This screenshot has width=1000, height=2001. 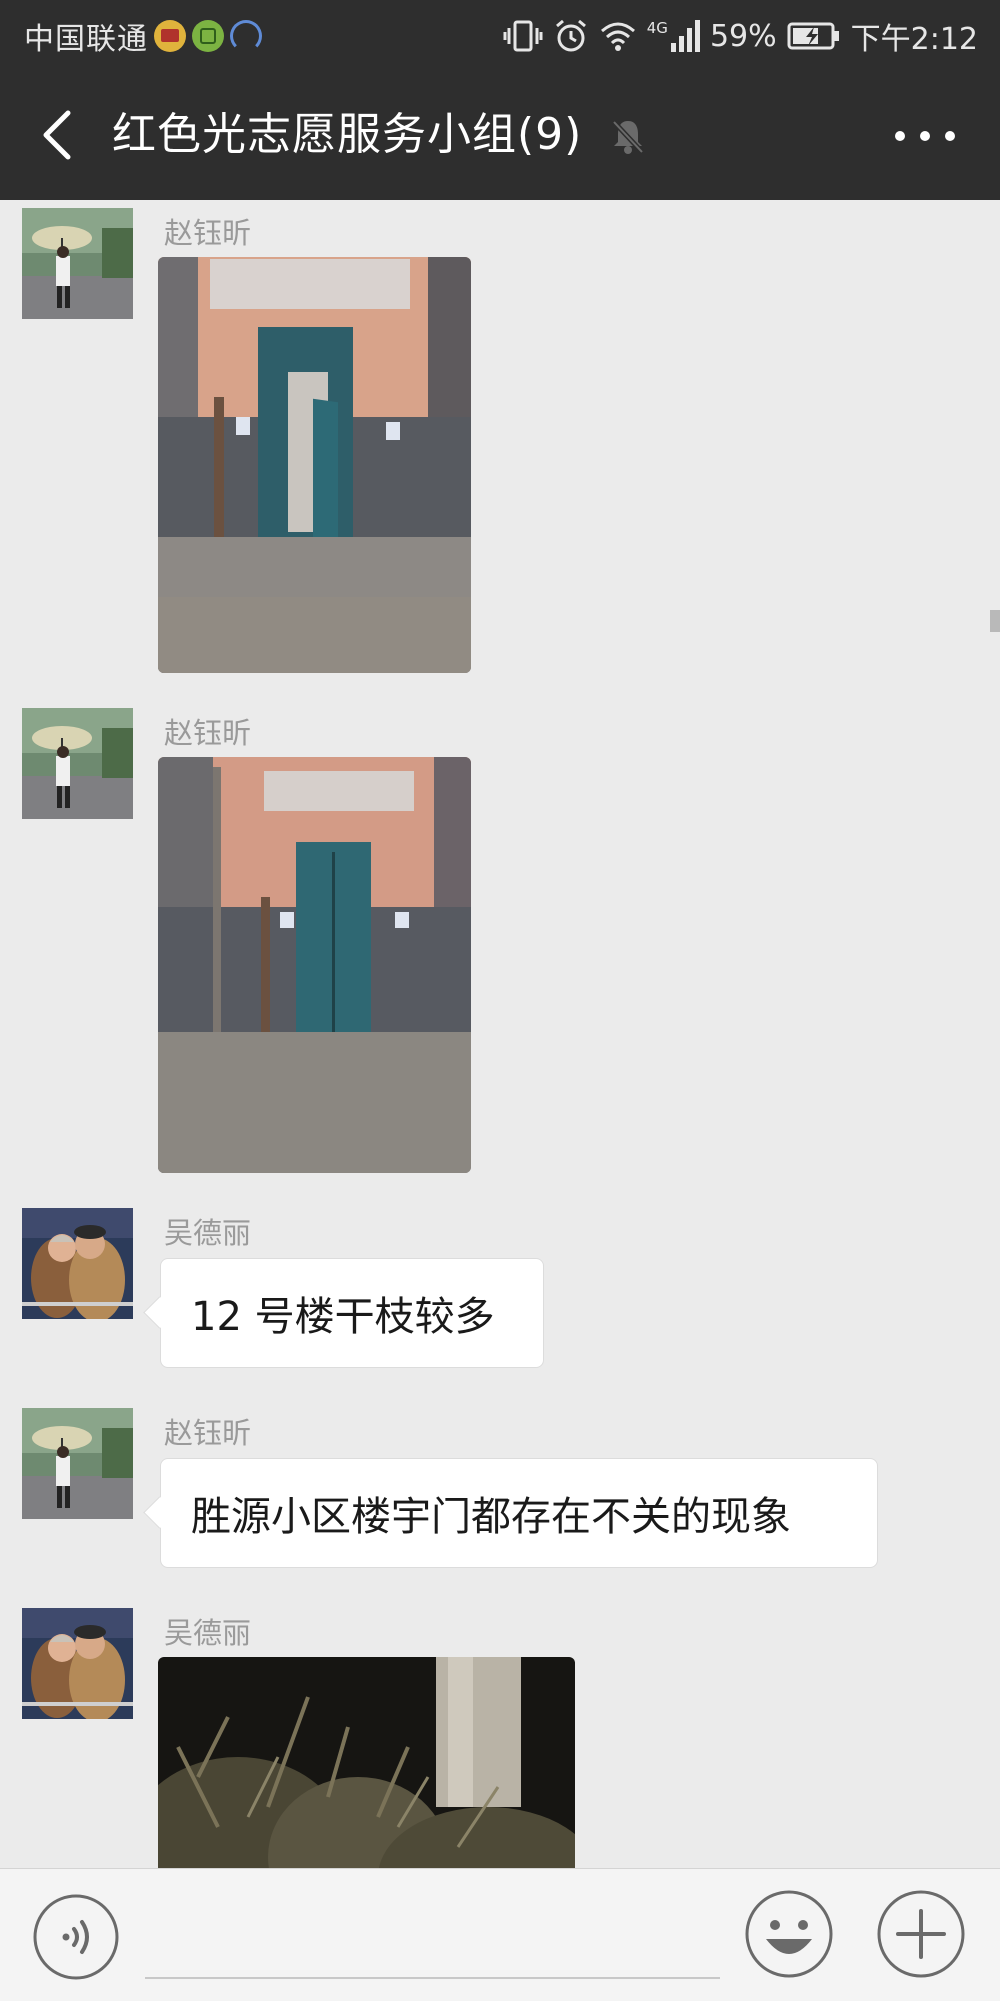 What do you see at coordinates (743, 36) in the screenshot?
I see `battery-percent: 59%` at bounding box center [743, 36].